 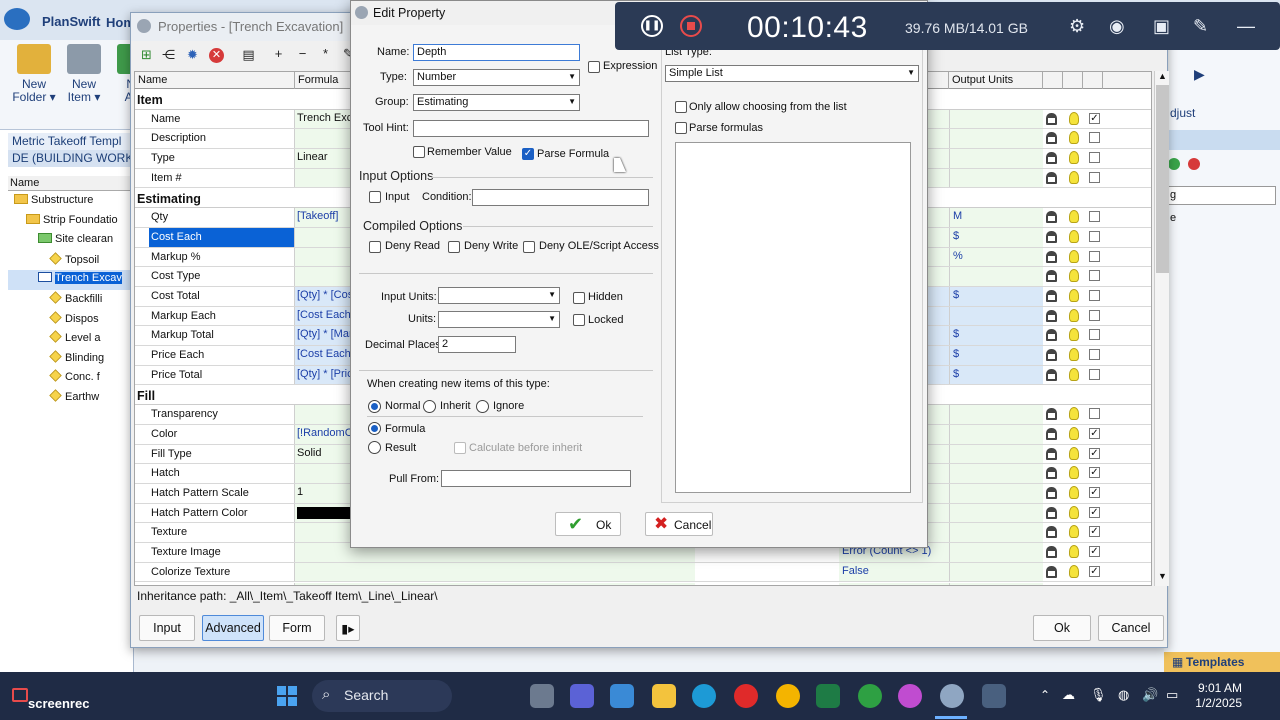 What do you see at coordinates (248, 55) in the screenshot?
I see `grid-icon: ▤` at bounding box center [248, 55].